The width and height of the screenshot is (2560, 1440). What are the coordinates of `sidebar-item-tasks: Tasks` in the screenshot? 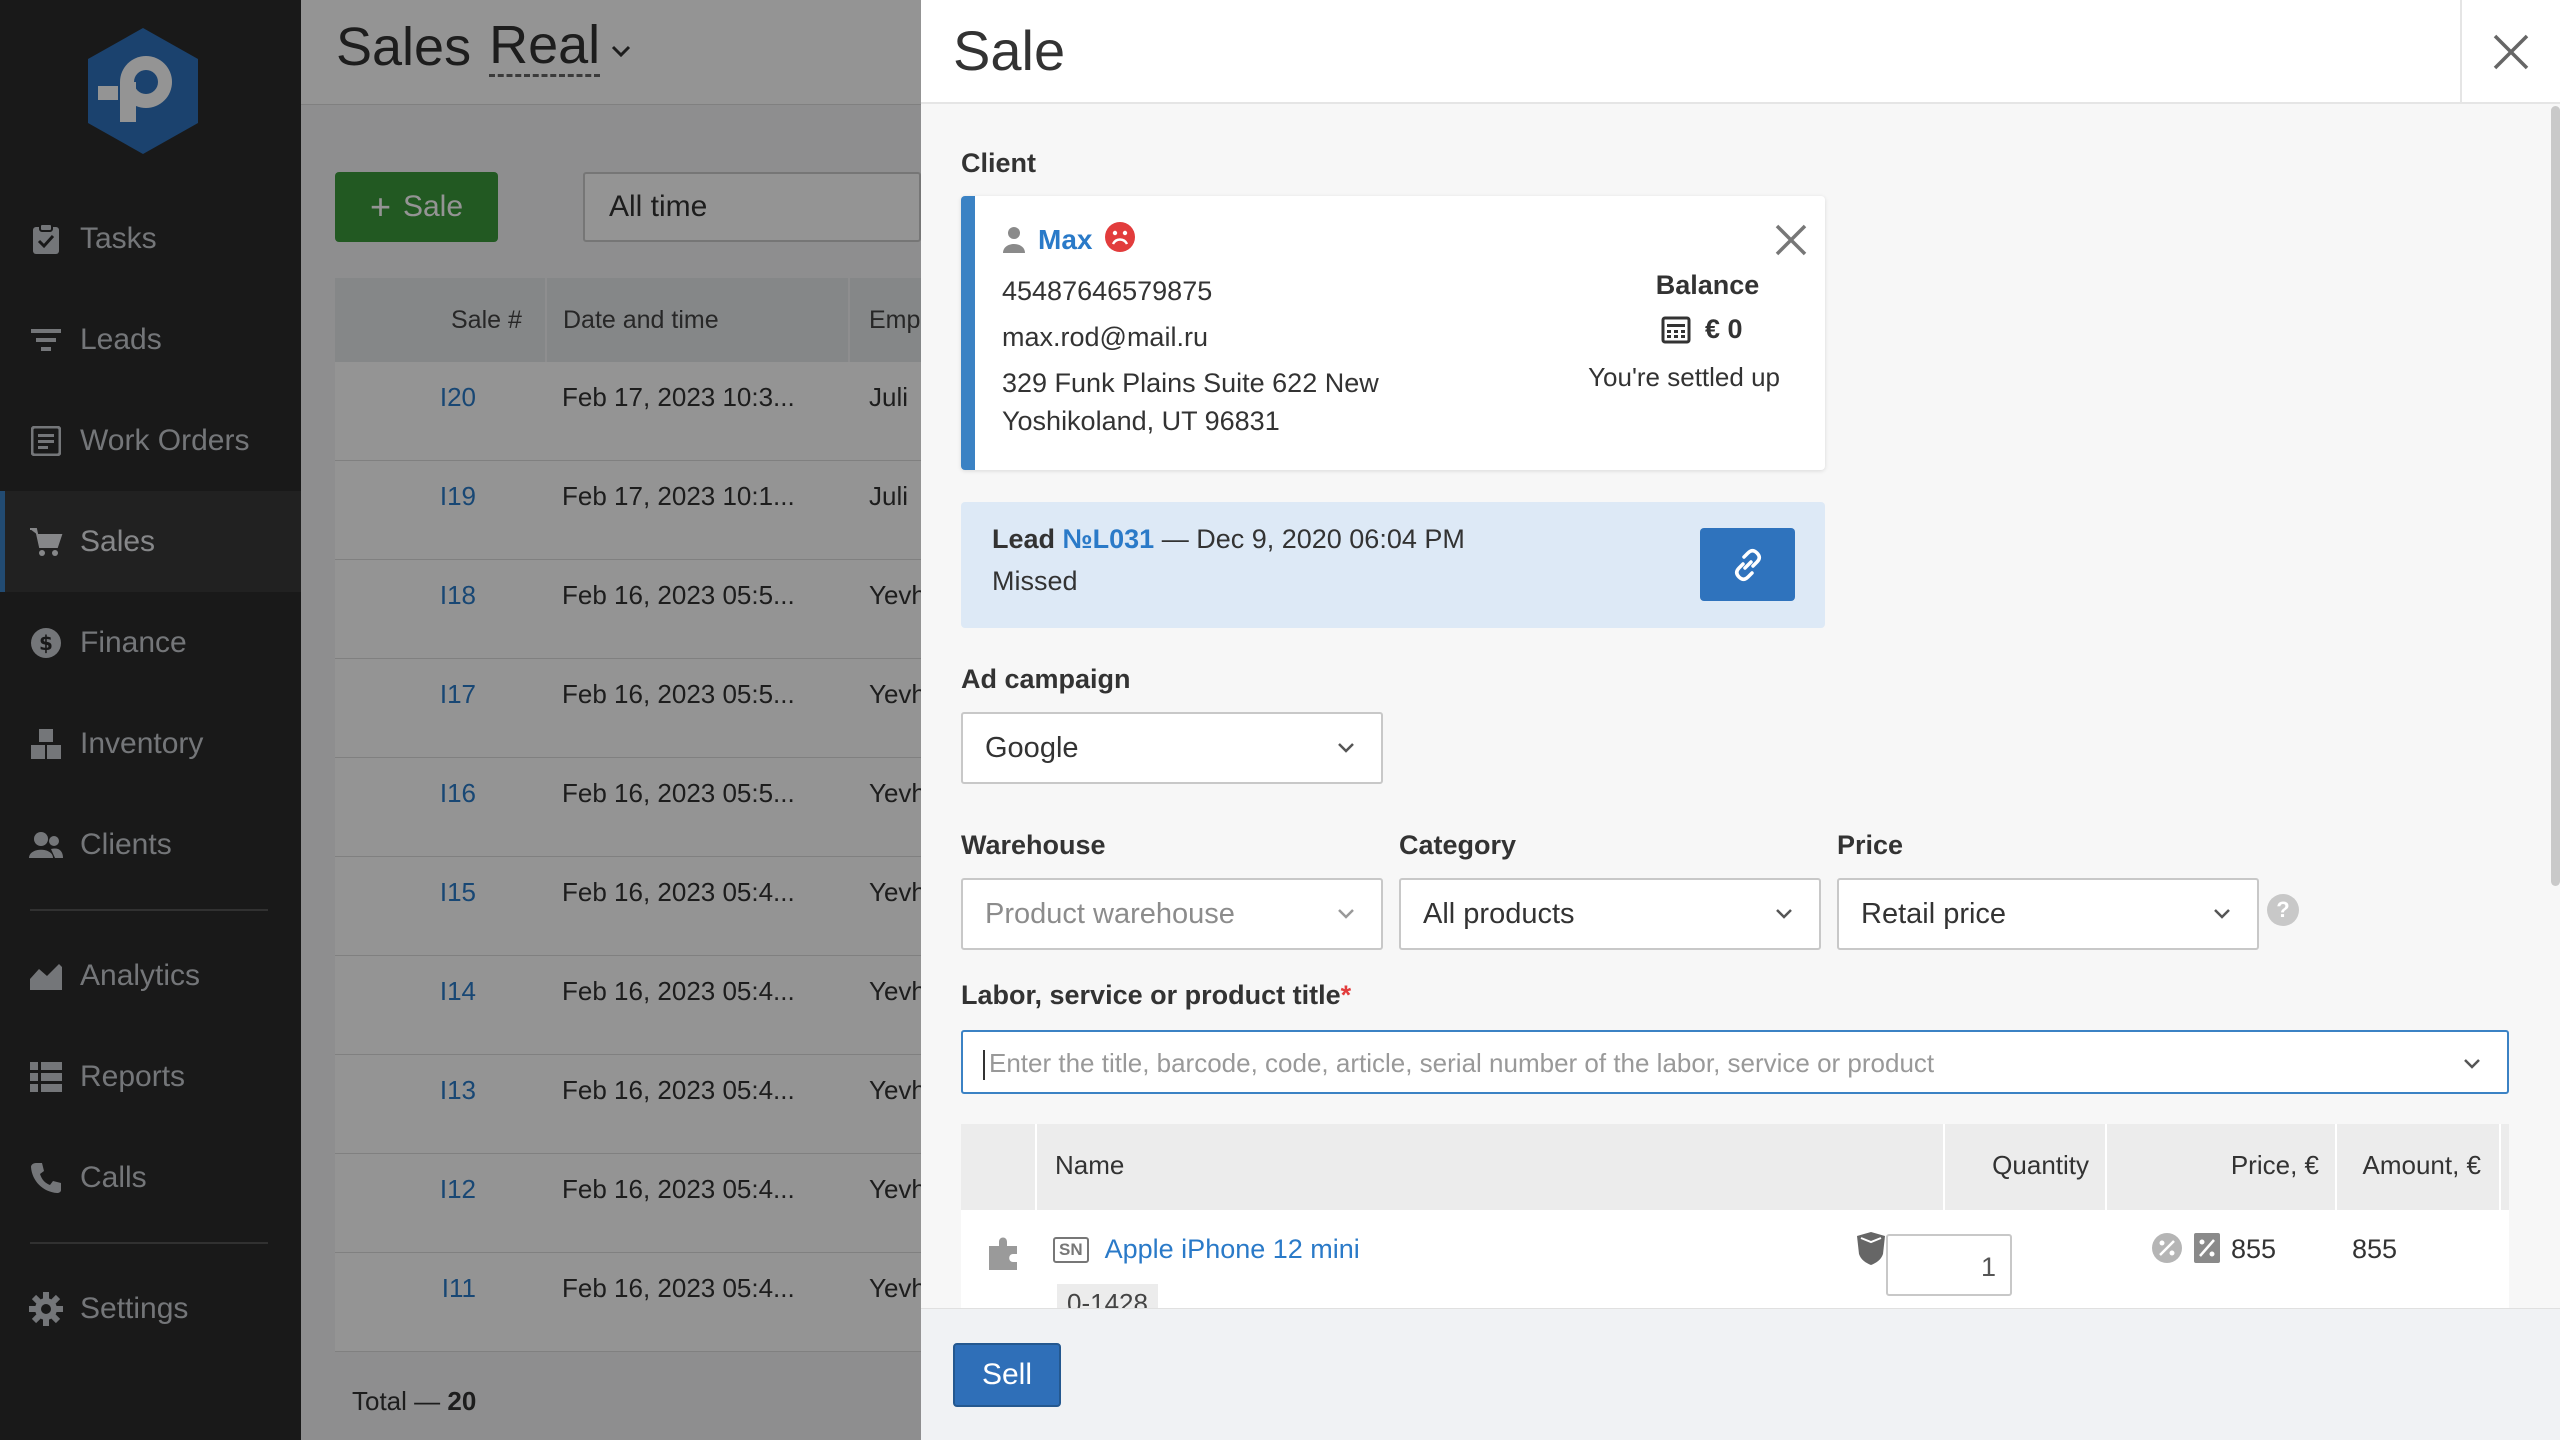 It's located at (150, 238).